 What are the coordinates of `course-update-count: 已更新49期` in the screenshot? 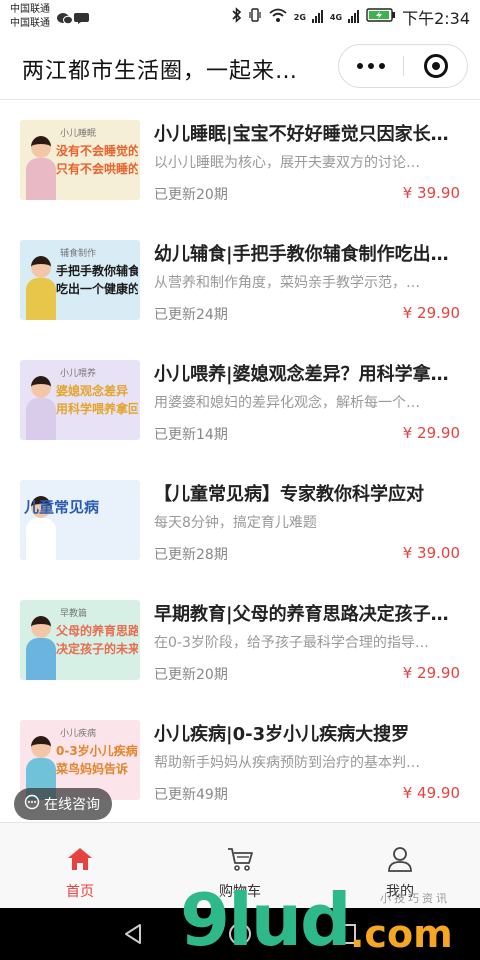 It's located at (191, 795).